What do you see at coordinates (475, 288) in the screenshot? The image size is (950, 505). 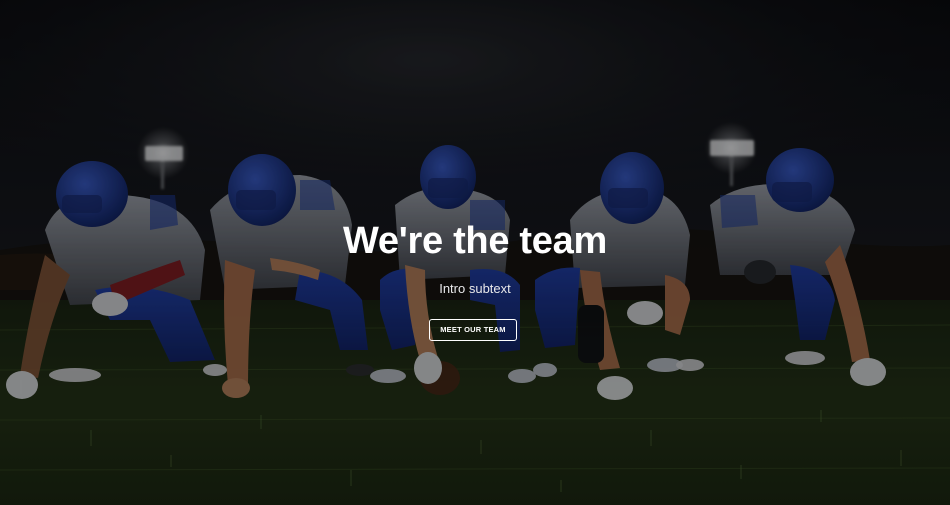 I see `hero-subtext: Intro subtext` at bounding box center [475, 288].